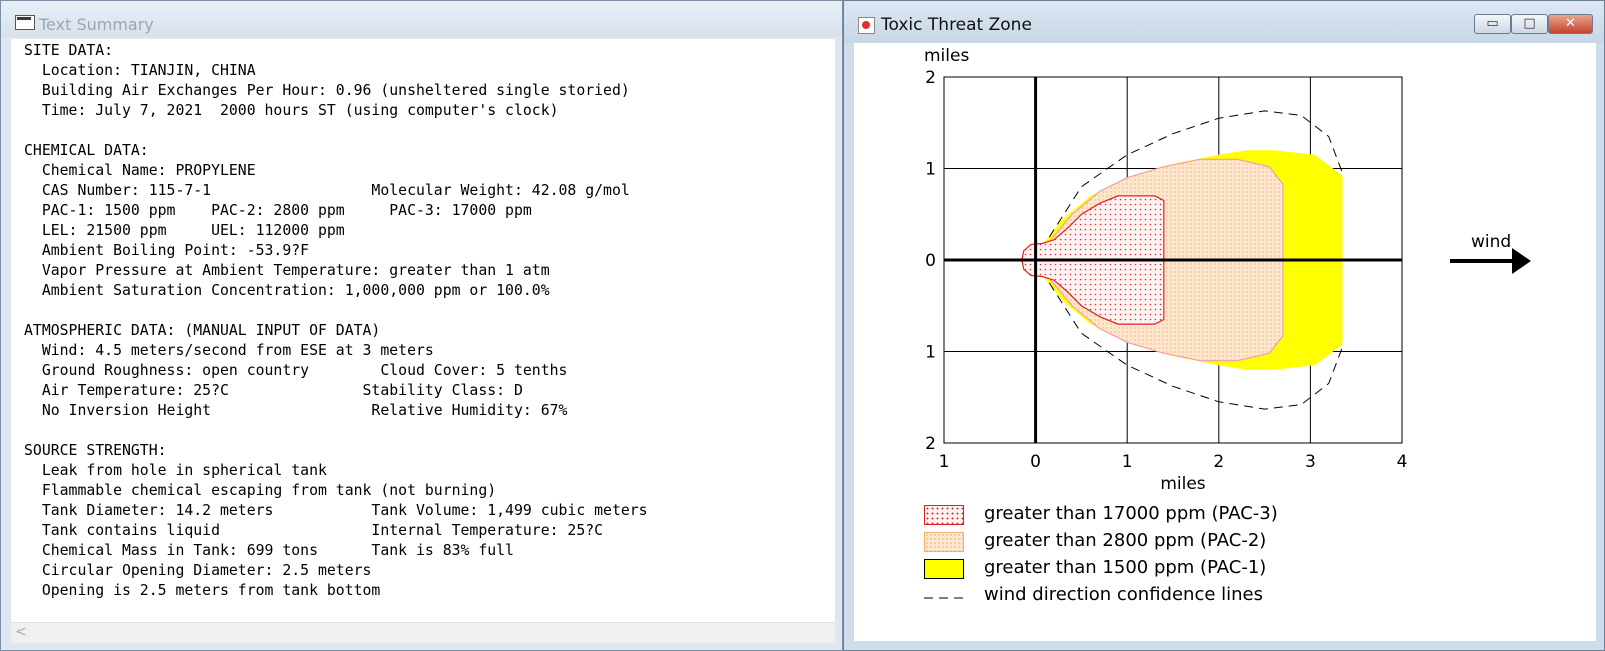 Image resolution: width=1605 pixels, height=651 pixels. I want to click on legend-swatch-pac1, so click(944, 569).